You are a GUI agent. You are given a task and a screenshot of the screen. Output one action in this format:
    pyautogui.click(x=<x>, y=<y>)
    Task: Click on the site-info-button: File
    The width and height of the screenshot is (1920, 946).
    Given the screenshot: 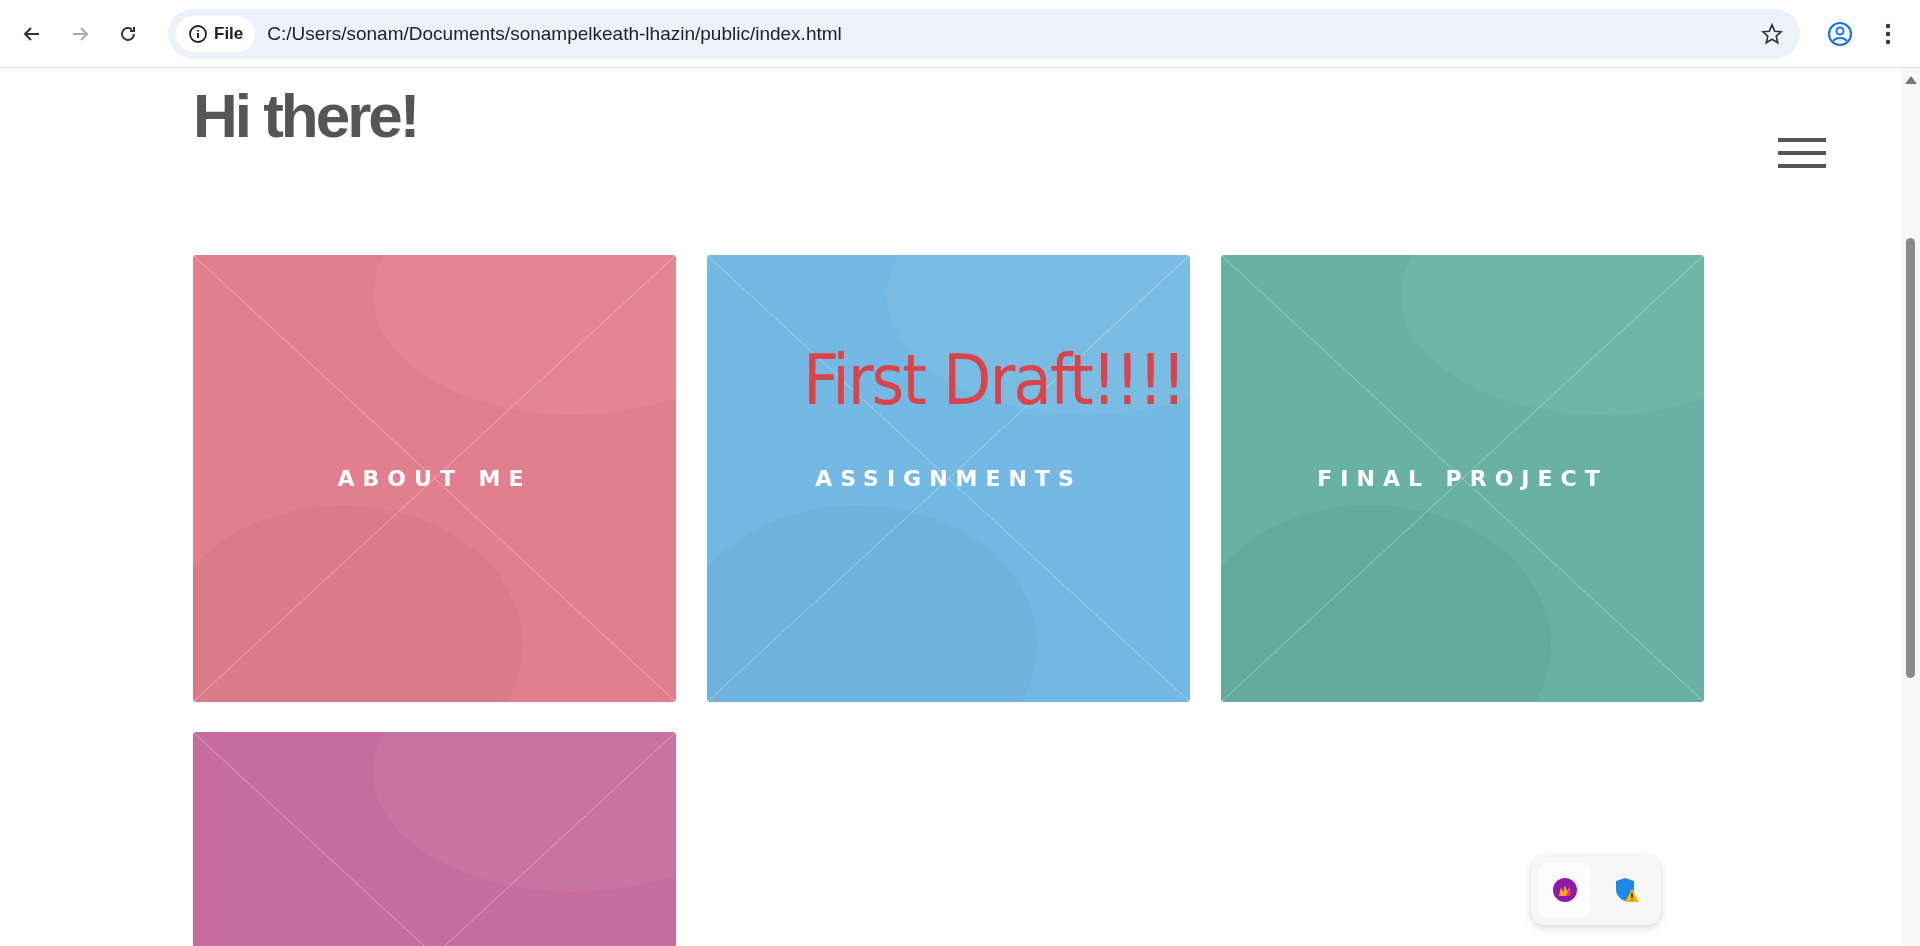 What is the action you would take?
    pyautogui.click(x=216, y=33)
    